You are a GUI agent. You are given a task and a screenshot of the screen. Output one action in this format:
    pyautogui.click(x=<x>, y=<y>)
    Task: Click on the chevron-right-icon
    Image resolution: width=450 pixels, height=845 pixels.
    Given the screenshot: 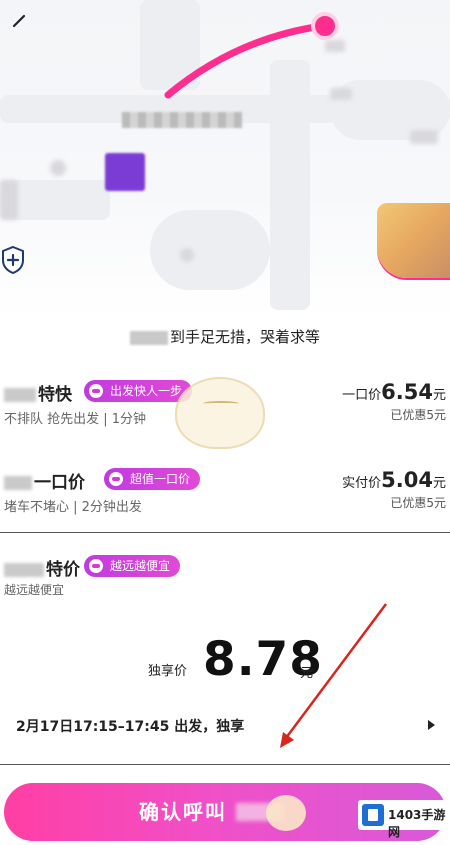 What is the action you would take?
    pyautogui.click(x=431, y=725)
    